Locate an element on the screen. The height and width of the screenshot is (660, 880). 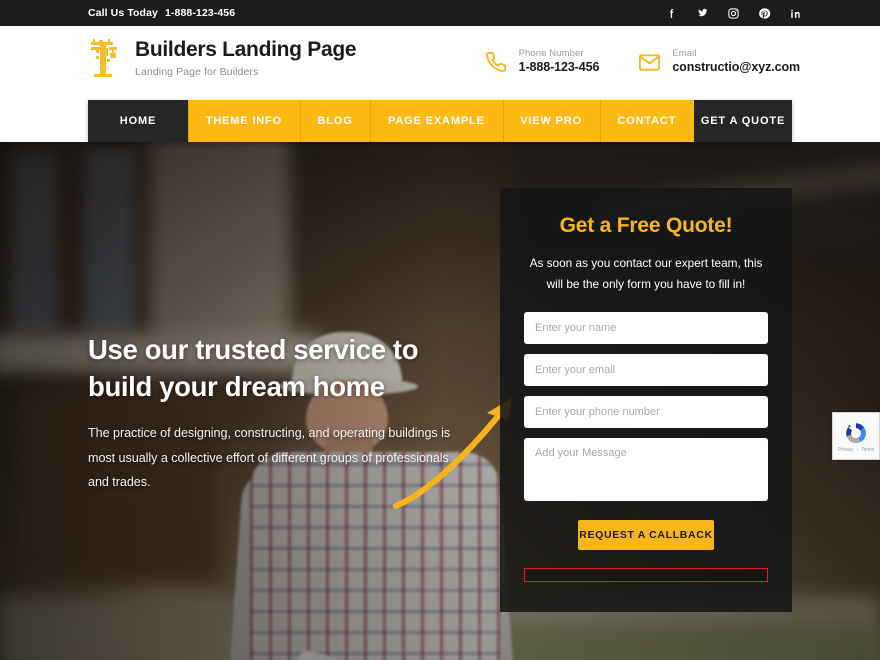
recaptcha-links: Privacy - Terms is located at coordinates (856, 449).